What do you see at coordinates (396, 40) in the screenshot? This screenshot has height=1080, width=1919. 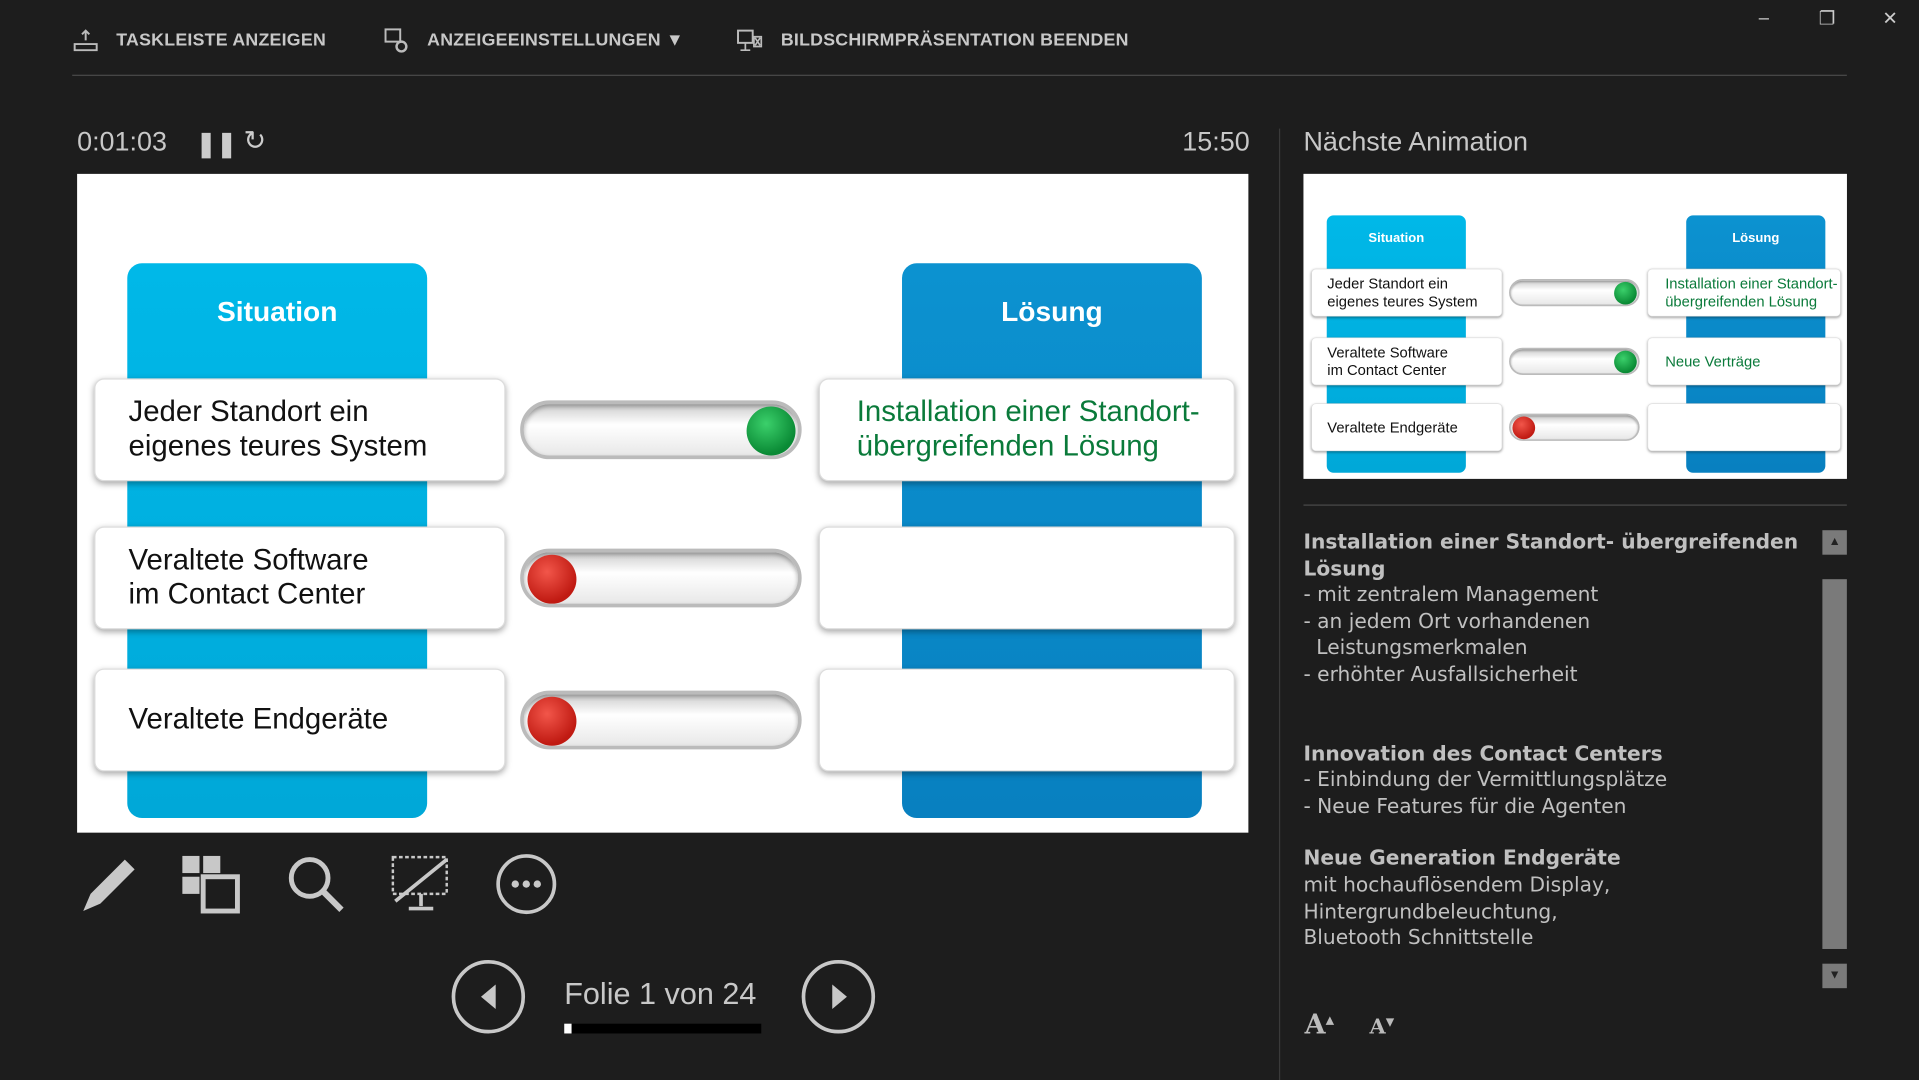 I see `display-settings-icon` at bounding box center [396, 40].